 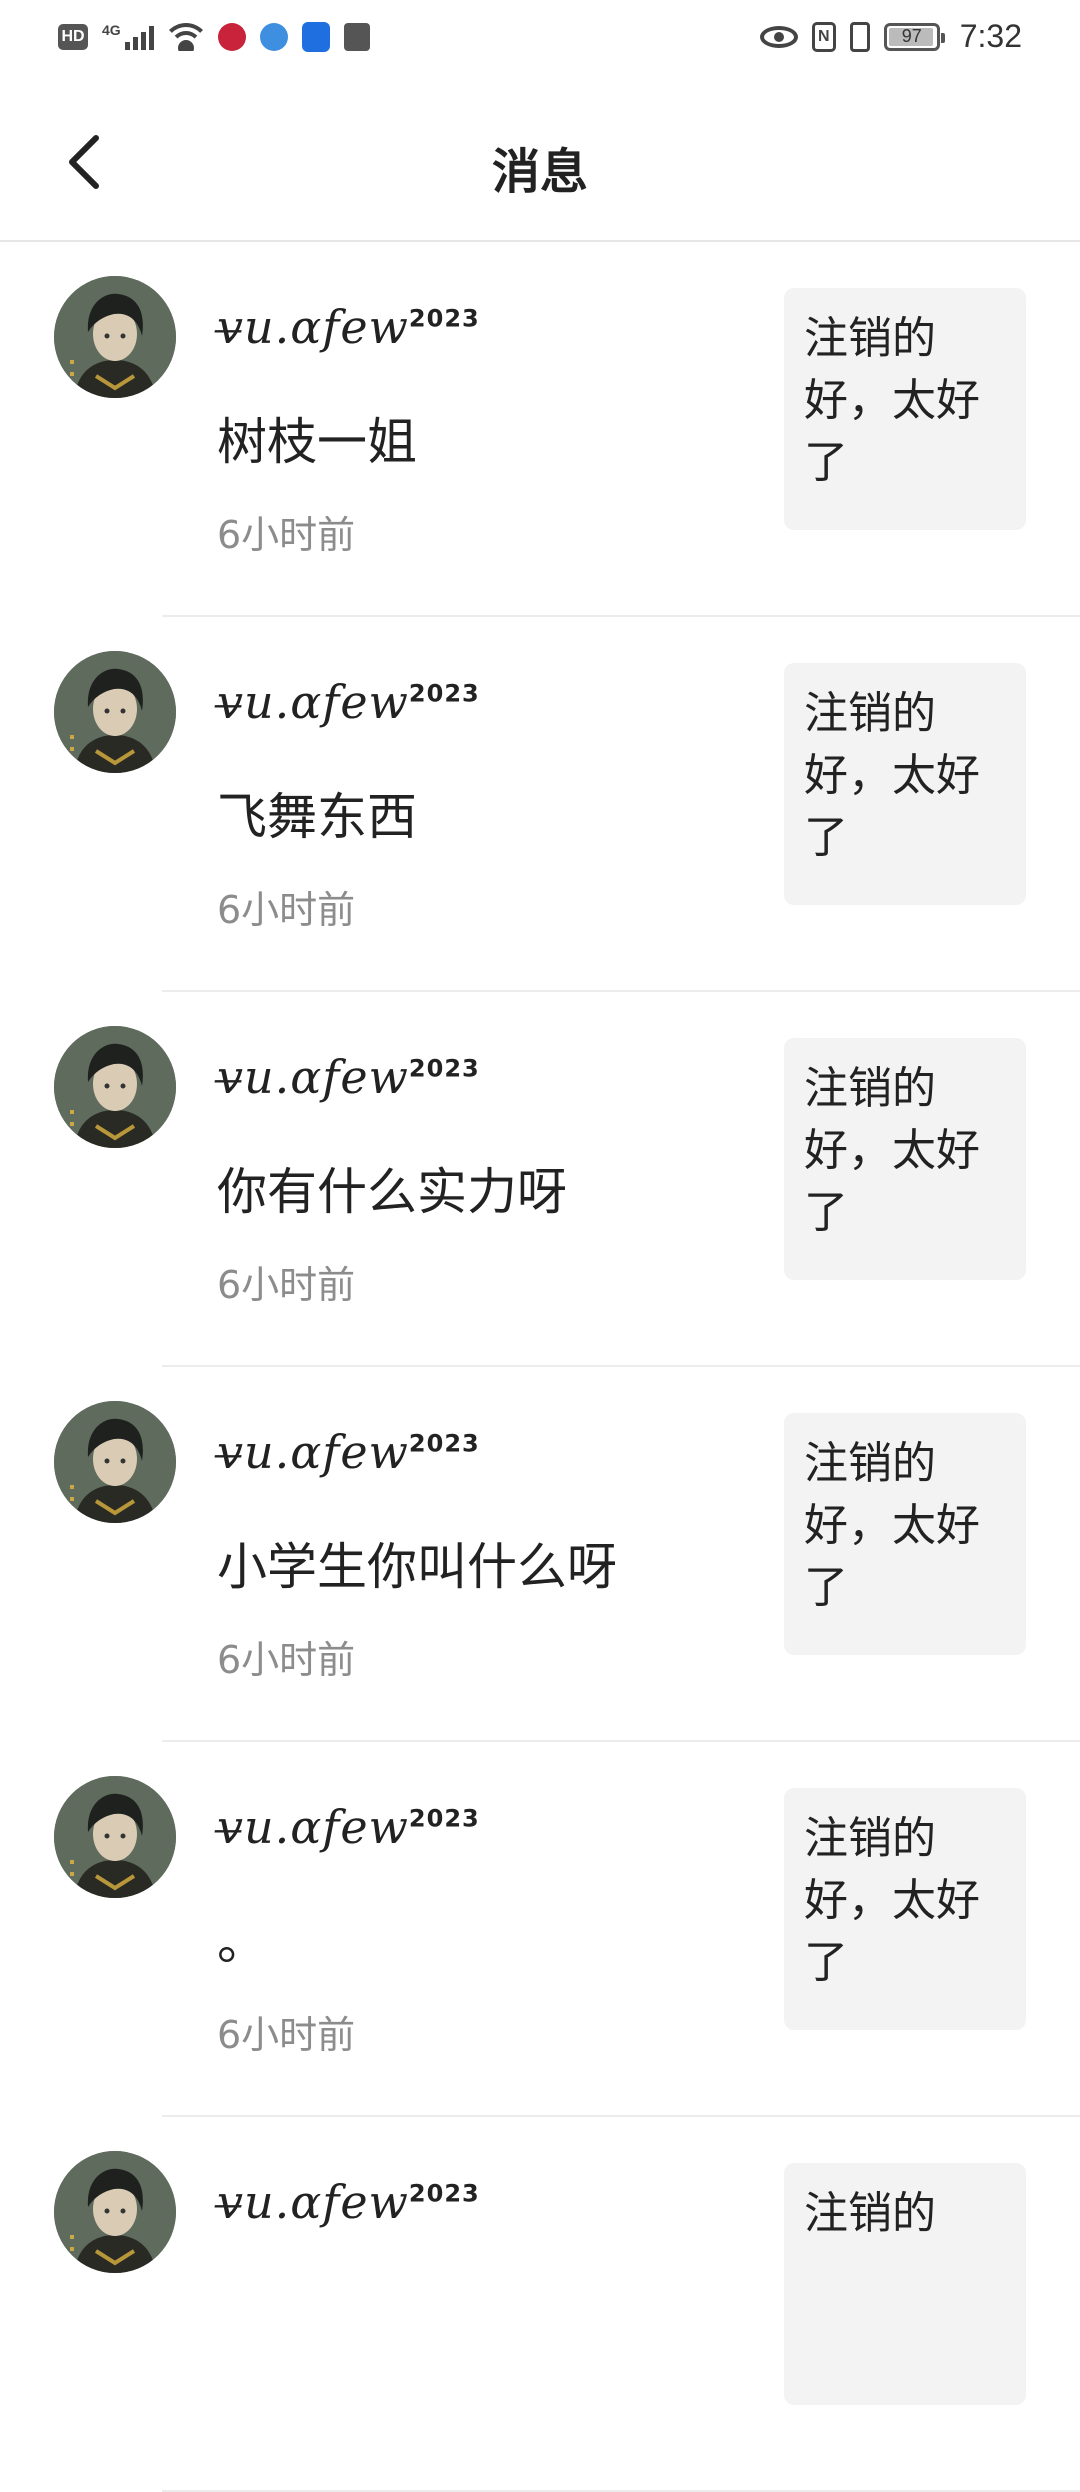 What do you see at coordinates (778, 36) in the screenshot?
I see `eye-comfort-icon` at bounding box center [778, 36].